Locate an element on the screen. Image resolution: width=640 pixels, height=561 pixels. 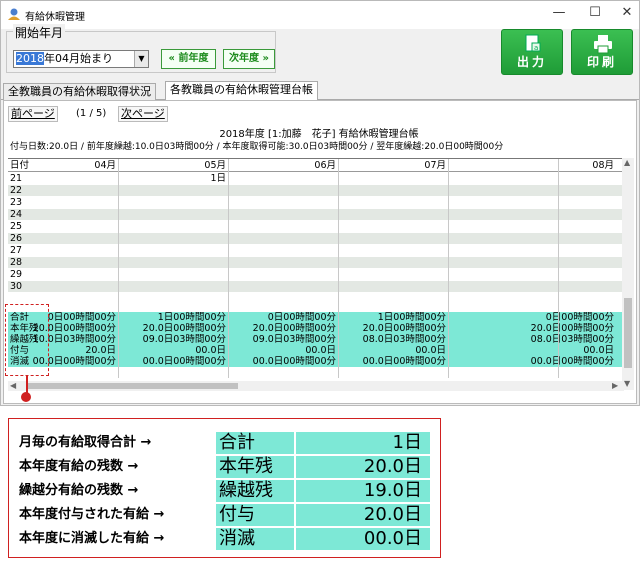
scroll-left-icon: ◀ is located at coordinates (13, 385).